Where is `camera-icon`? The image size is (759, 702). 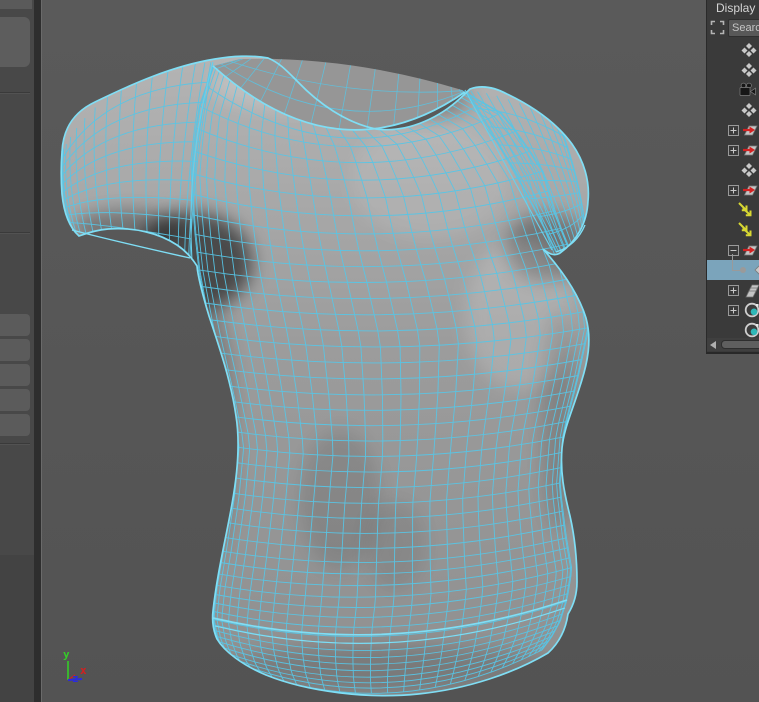
camera-icon is located at coordinates (747, 89).